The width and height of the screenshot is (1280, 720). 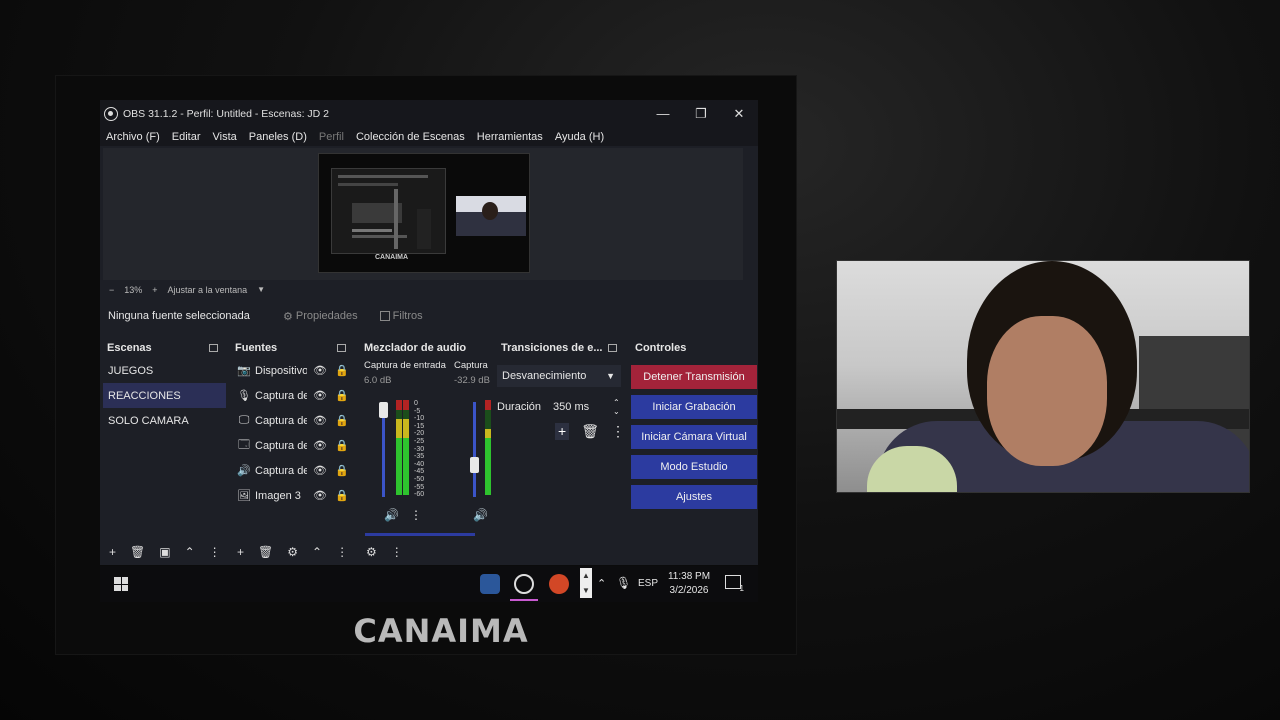 What do you see at coordinates (579, 137) in the screenshot?
I see `menu-ayuda: Ayuda (H)` at bounding box center [579, 137].